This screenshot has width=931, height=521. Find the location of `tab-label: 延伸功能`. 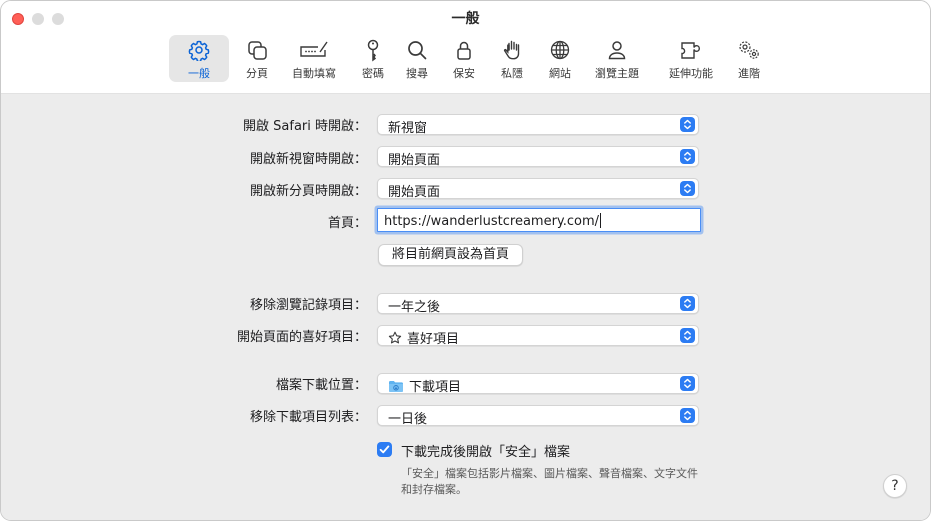

tab-label: 延伸功能 is located at coordinates (691, 73).